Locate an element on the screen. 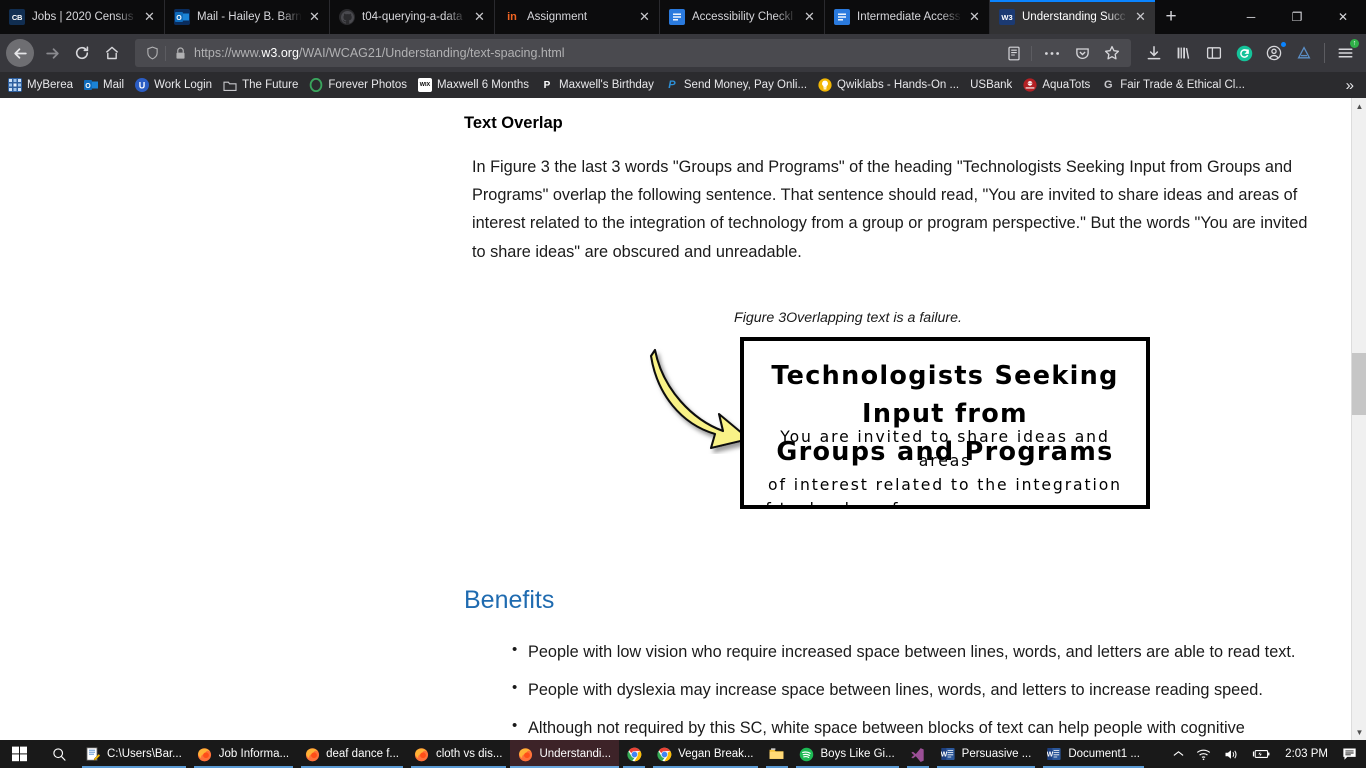 This screenshot has width=1366, height=768. update-badge-icon: ↑ is located at coordinates (1354, 43).